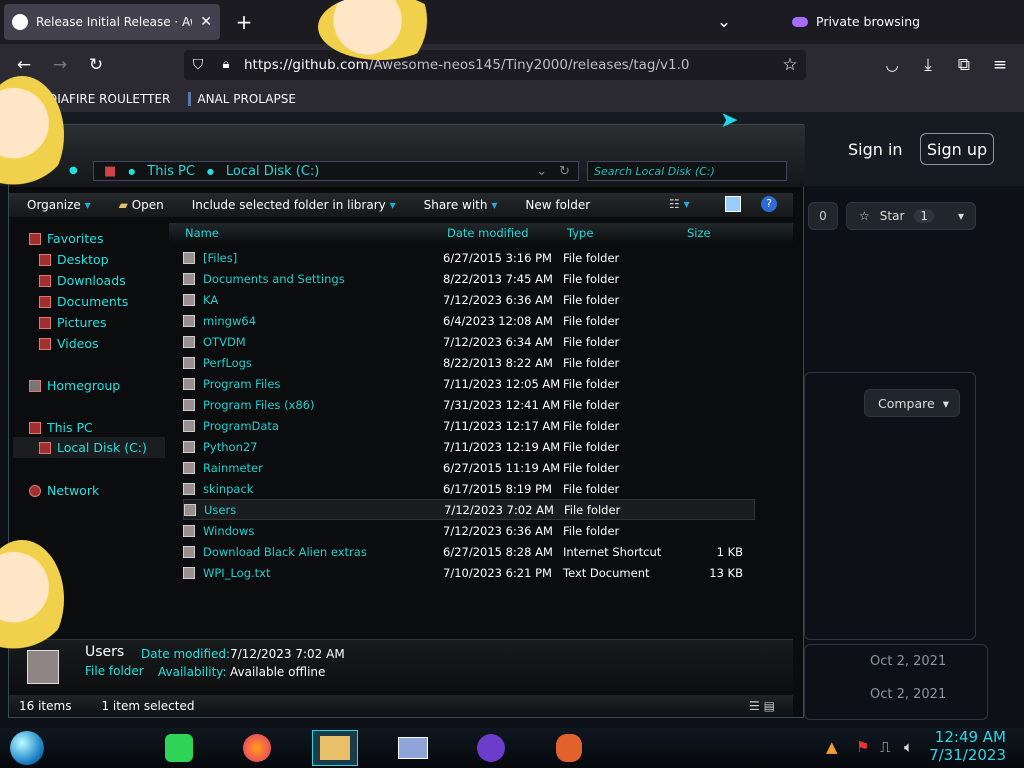 This screenshot has height=768, width=1024. I want to click on taskbar-explorer, so click(335, 748).